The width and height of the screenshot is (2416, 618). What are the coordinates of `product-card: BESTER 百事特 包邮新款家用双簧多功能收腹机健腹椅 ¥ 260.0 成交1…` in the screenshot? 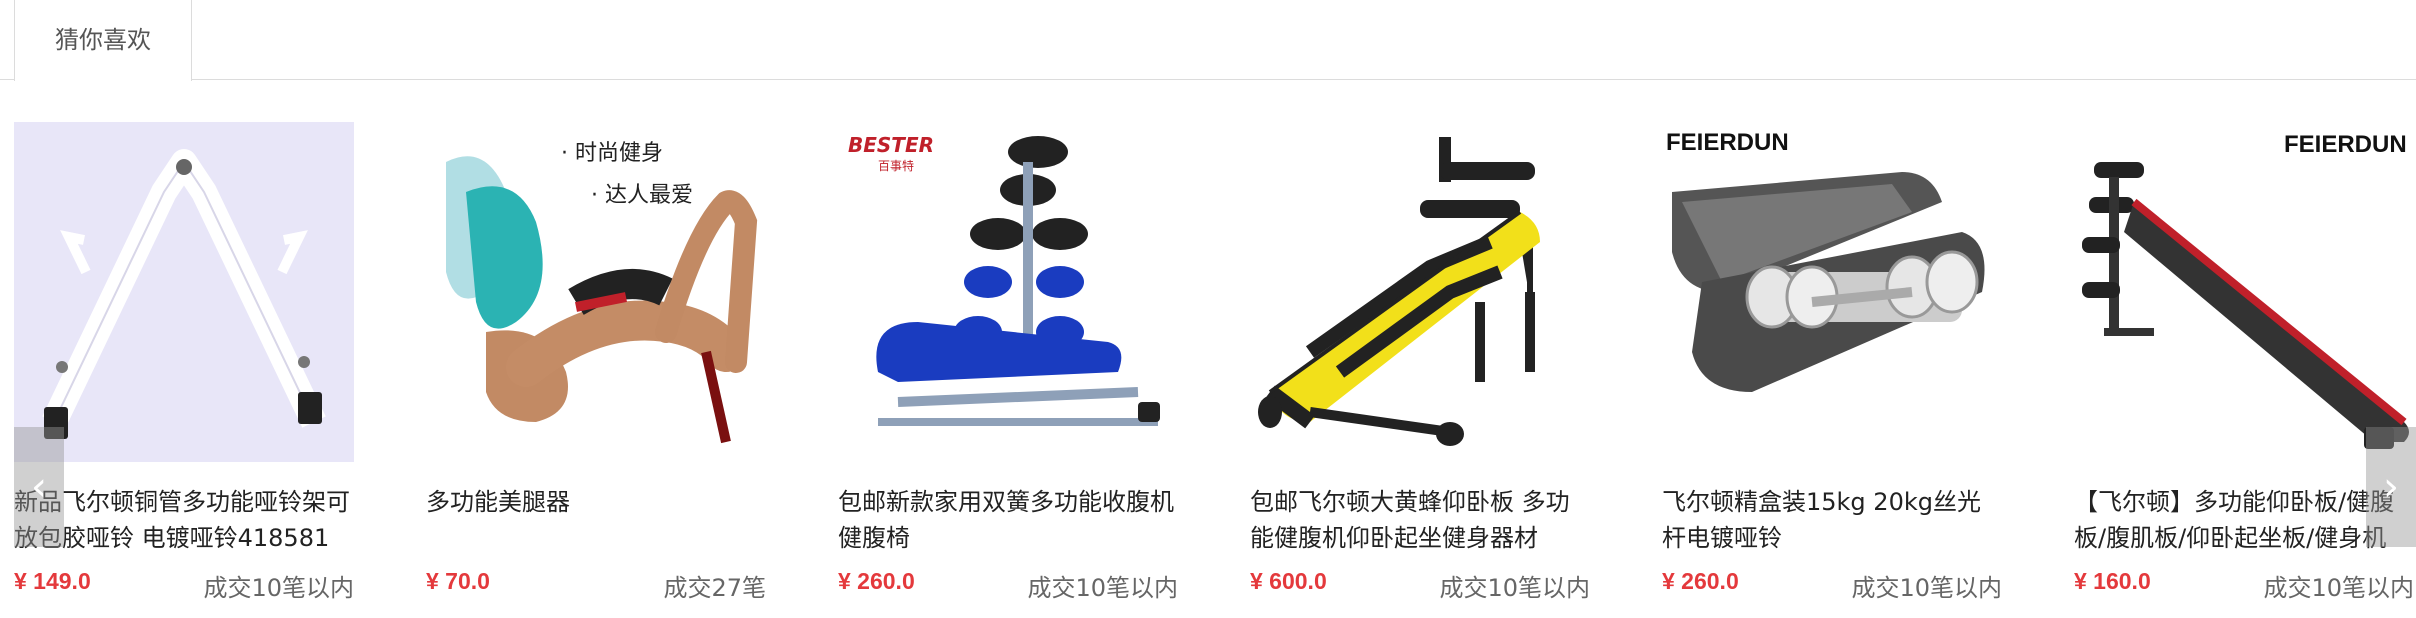 It's located at (1008, 370).